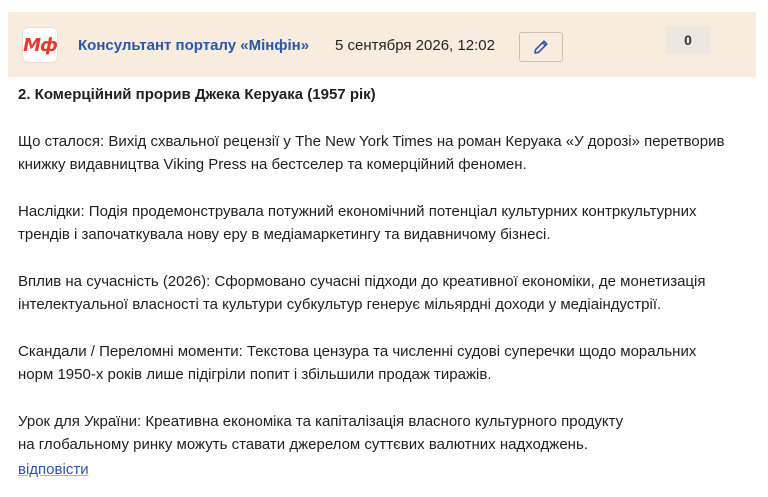 Image resolution: width=768 pixels, height=497 pixels. Describe the element at coordinates (415, 45) in the screenshot. I see `comment-date: 5 сентября 2026, 12:02` at that location.